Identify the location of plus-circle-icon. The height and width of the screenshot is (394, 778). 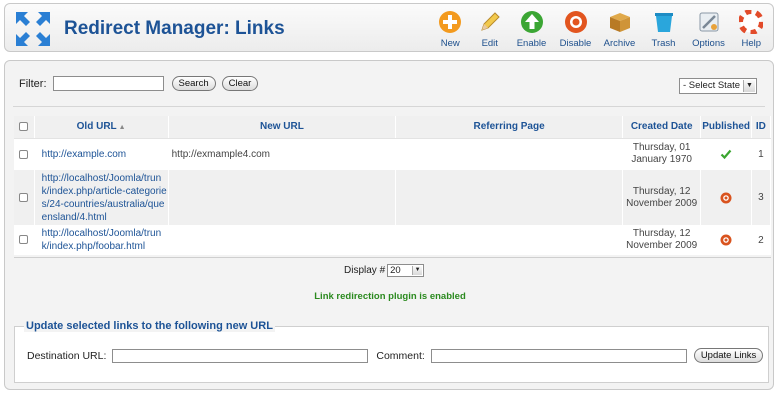
(450, 22).